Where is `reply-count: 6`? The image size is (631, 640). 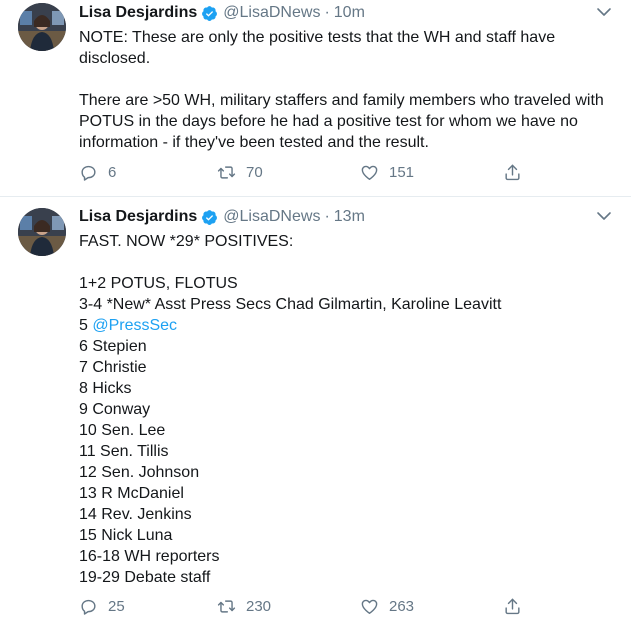 reply-count: 6 is located at coordinates (112, 172).